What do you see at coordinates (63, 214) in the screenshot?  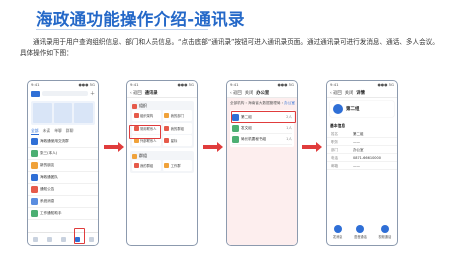 I see `list-item: 工作通知助手` at bounding box center [63, 214].